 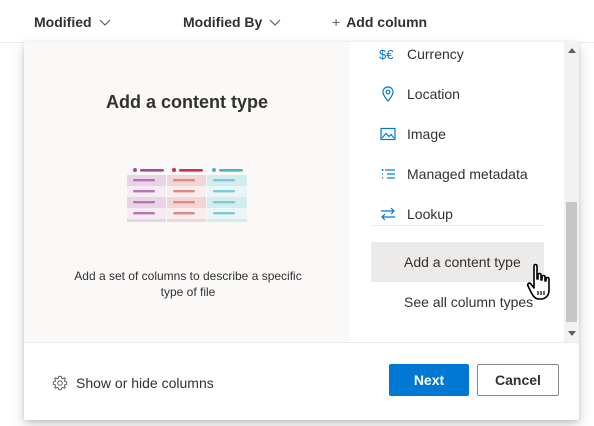 What do you see at coordinates (571, 192) in the screenshot?
I see `vertical-scrollbar` at bounding box center [571, 192].